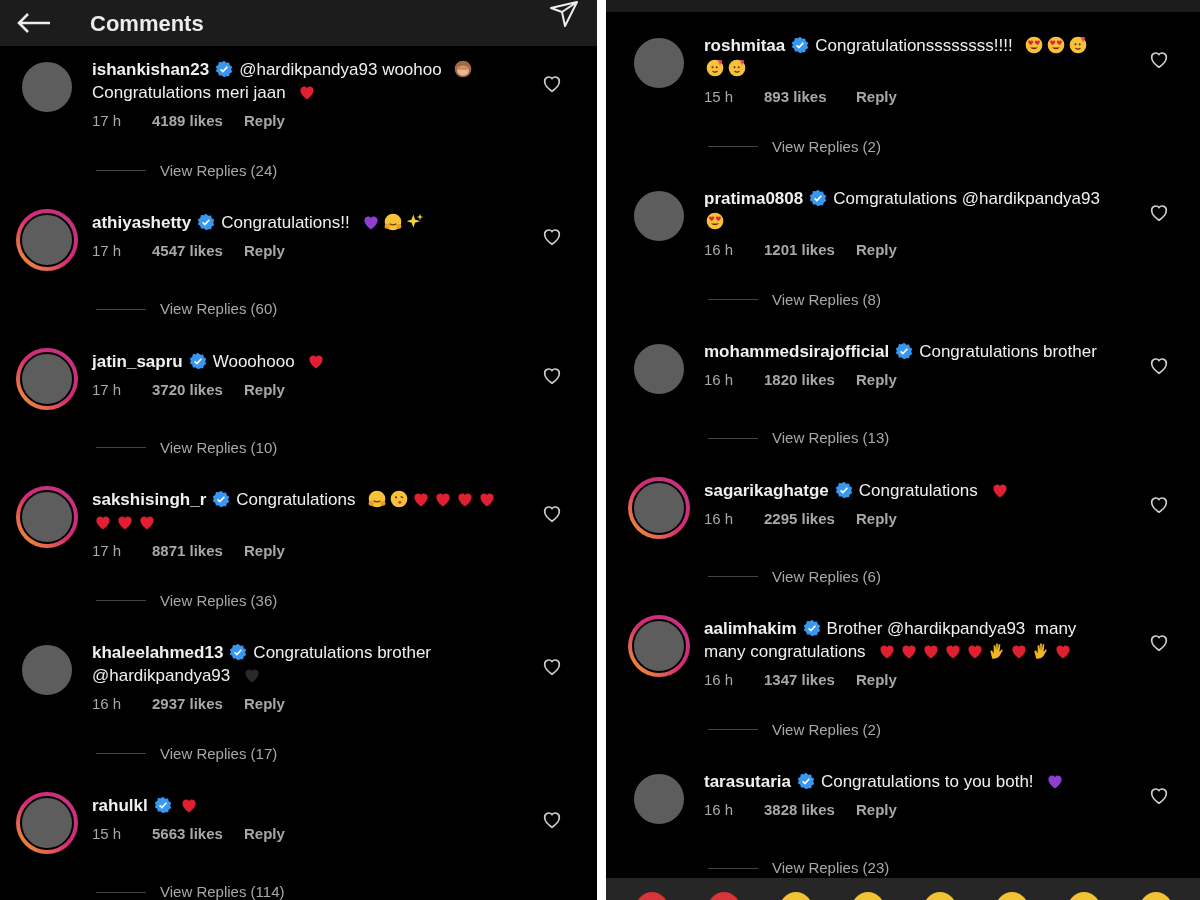 This screenshot has width=1200, height=900. Describe the element at coordinates (966, 198) in the screenshot. I see `comment-text: Comgratulations @hardikpandya93` at that location.